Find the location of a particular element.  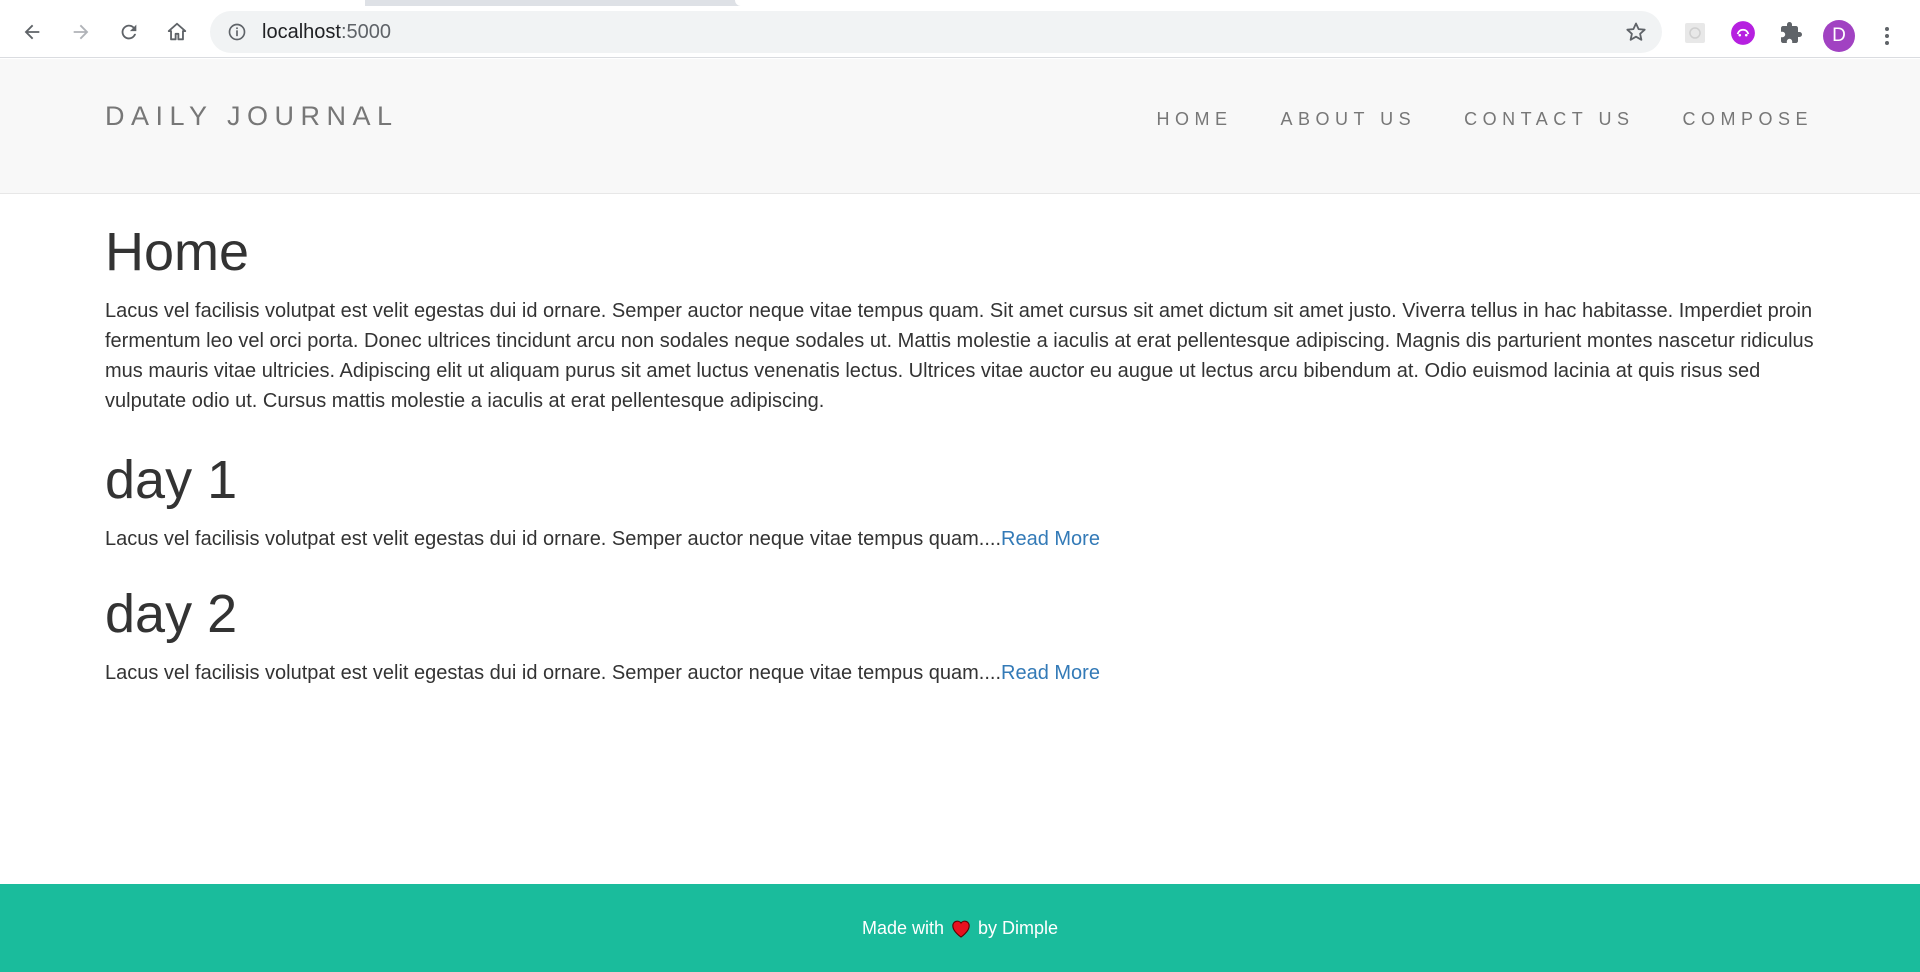

nav-link-about-us: ABOUT US is located at coordinates (1348, 119).